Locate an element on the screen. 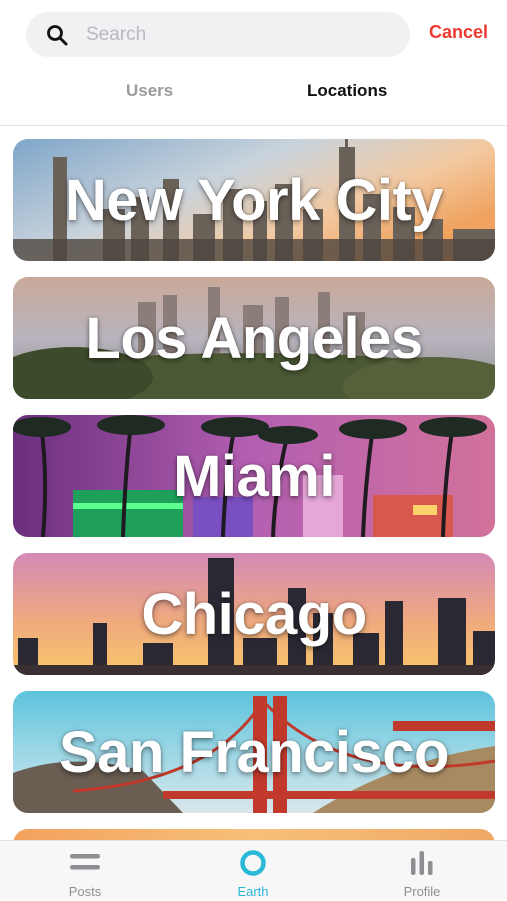  cancel-button: Cancel is located at coordinates (458, 32).